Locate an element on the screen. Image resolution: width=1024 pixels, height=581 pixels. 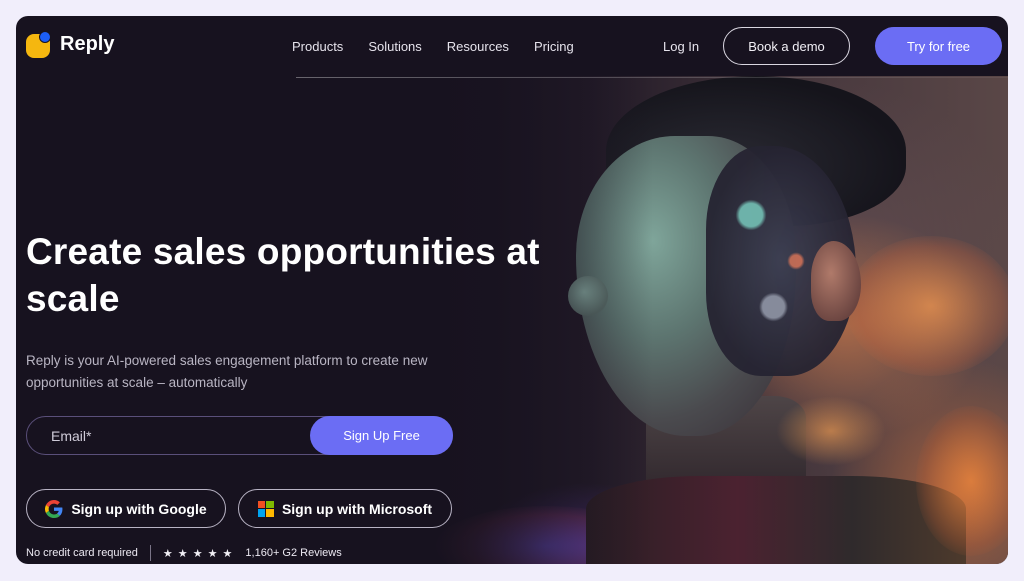
sign-up-free-button: Sign Up Free is located at coordinates (381, 435).